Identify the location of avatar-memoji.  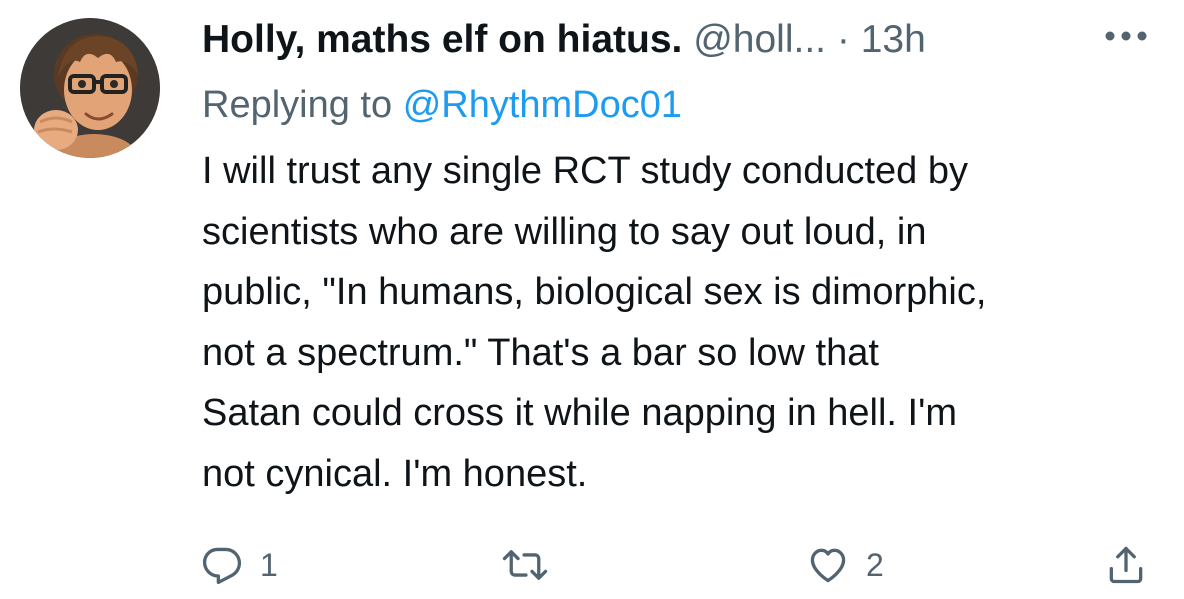
(90, 88).